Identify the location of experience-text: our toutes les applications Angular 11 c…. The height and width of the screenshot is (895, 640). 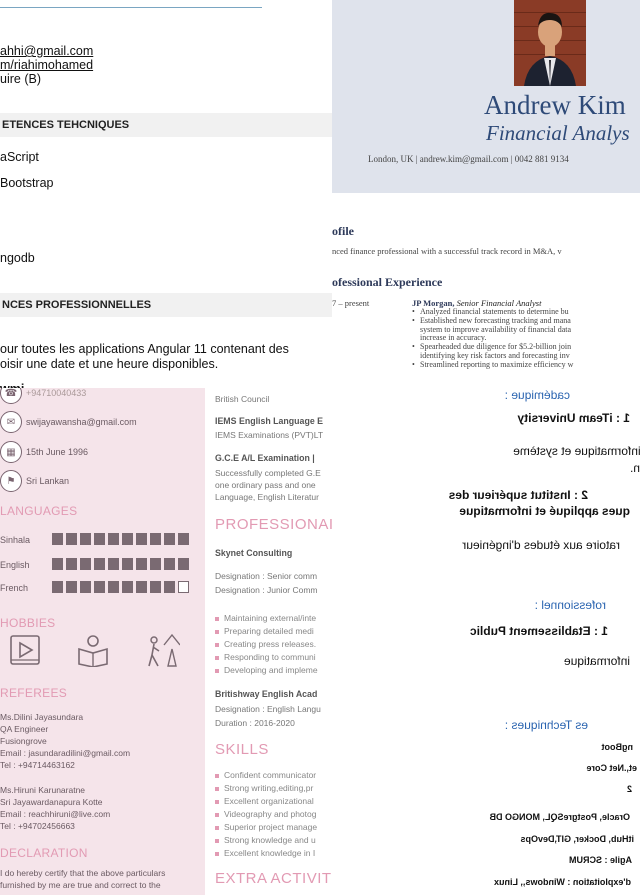
(144, 357).